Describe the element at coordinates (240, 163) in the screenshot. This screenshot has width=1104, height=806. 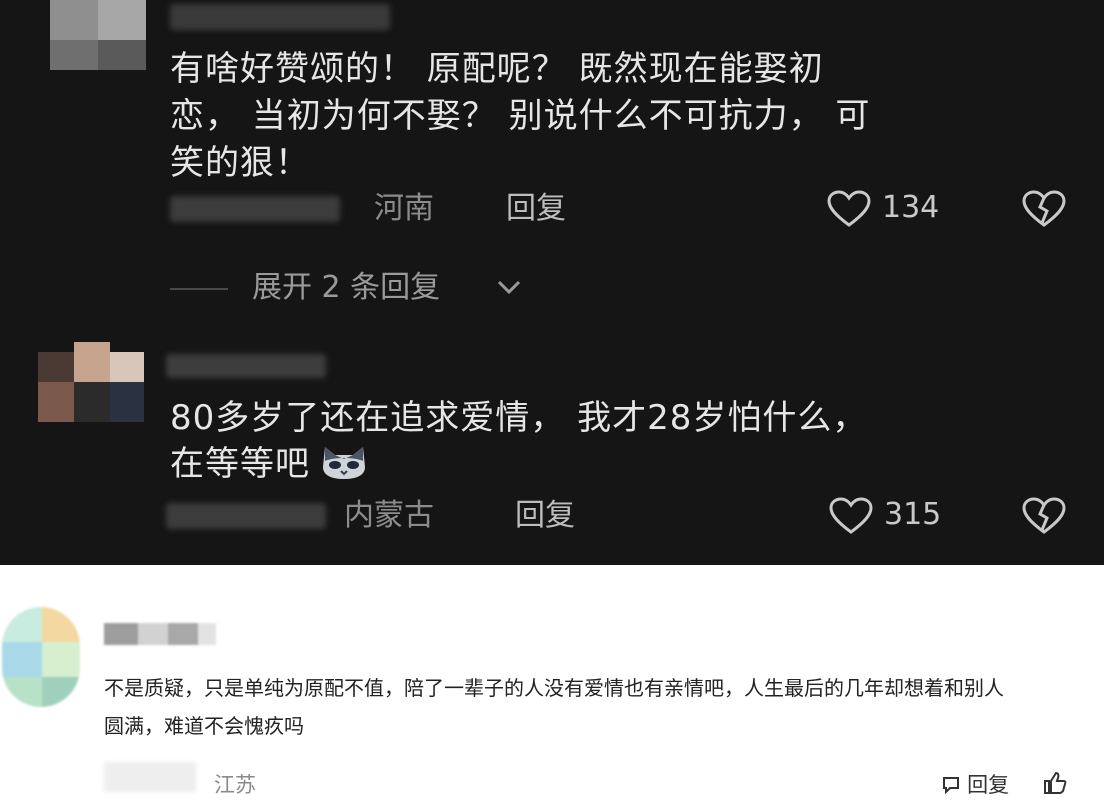
I see `comment-text-line-3: 笑的狠！` at that location.